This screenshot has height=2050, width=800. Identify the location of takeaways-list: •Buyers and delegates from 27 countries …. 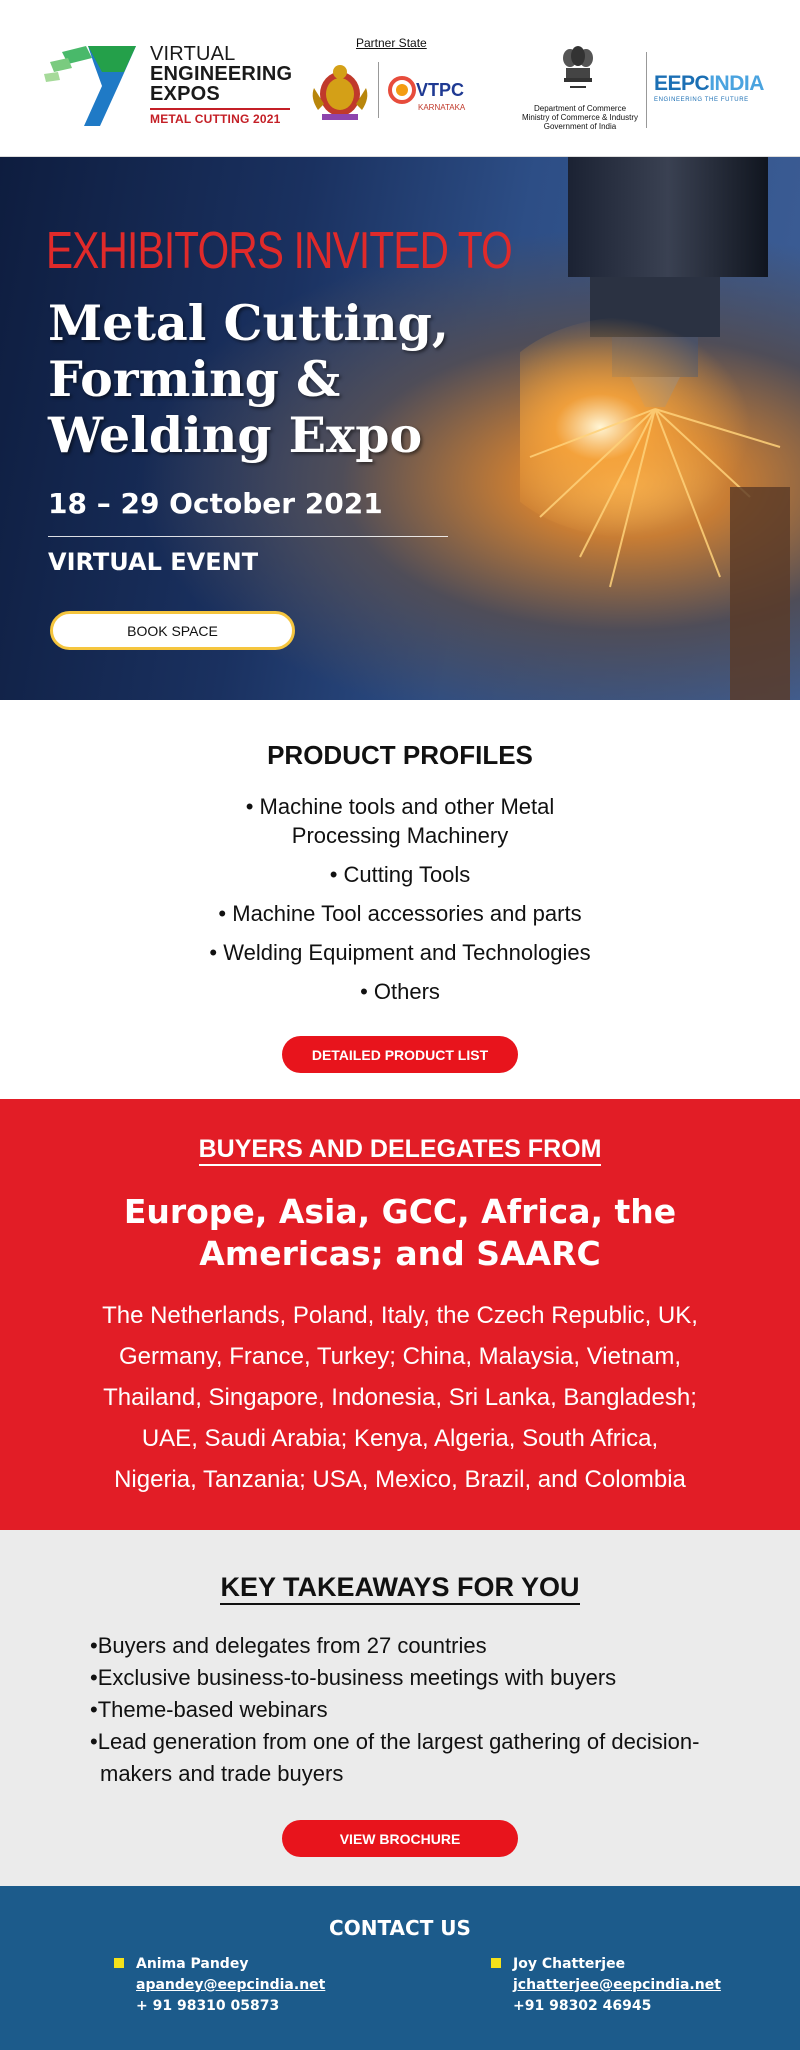
(410, 1710).